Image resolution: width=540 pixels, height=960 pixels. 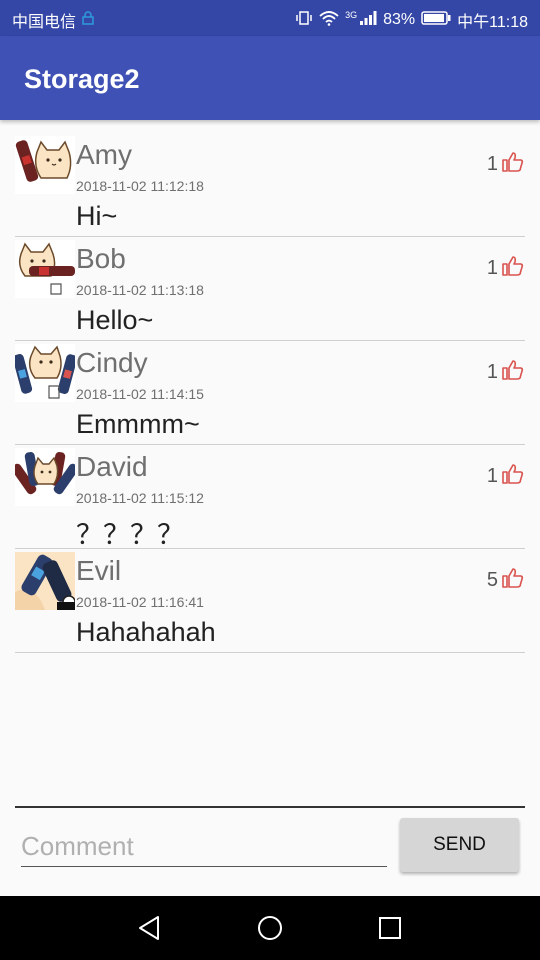 What do you see at coordinates (140, 602) in the screenshot?
I see `comment-time: 2018-11-02 11:16:41` at bounding box center [140, 602].